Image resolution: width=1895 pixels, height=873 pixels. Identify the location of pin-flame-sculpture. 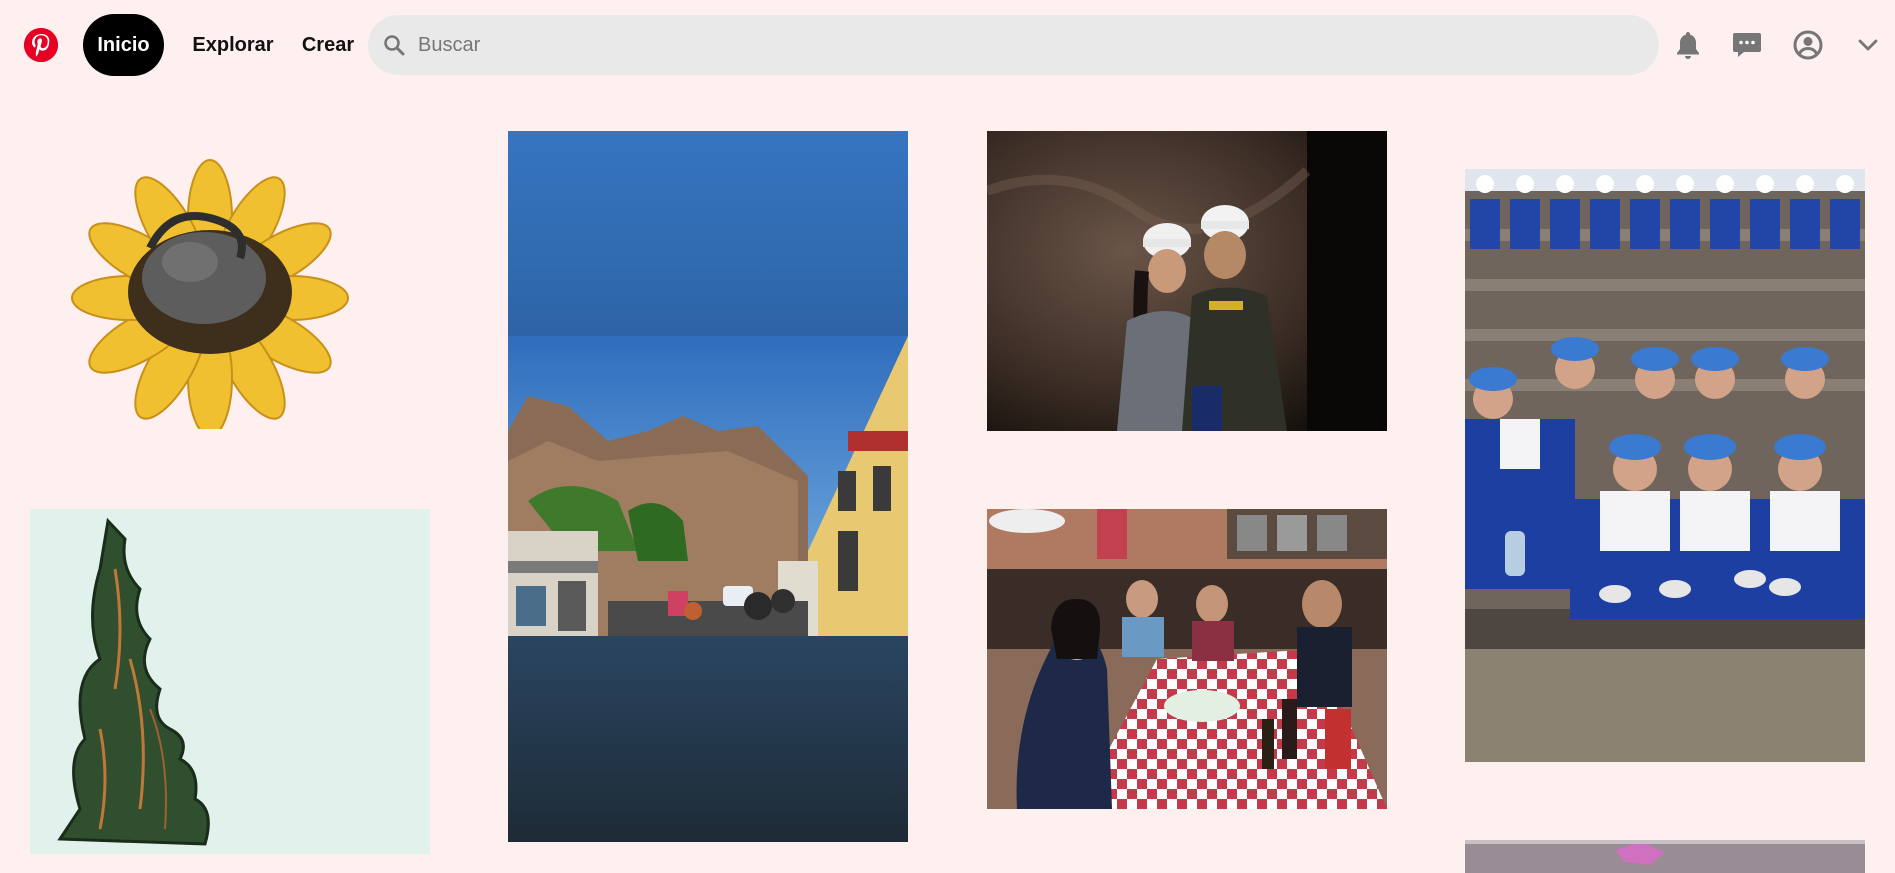
(230, 681).